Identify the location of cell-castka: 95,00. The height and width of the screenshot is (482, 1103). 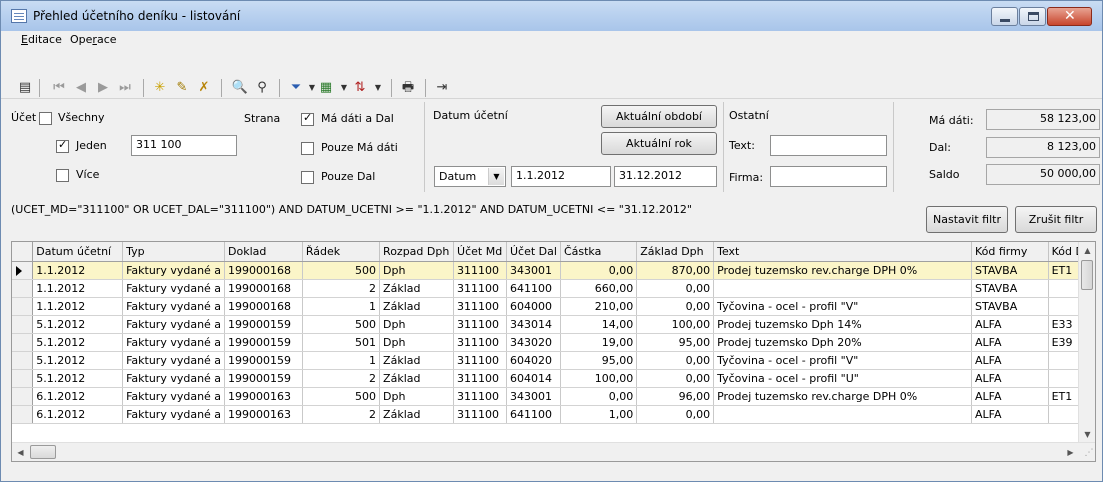
(599, 360).